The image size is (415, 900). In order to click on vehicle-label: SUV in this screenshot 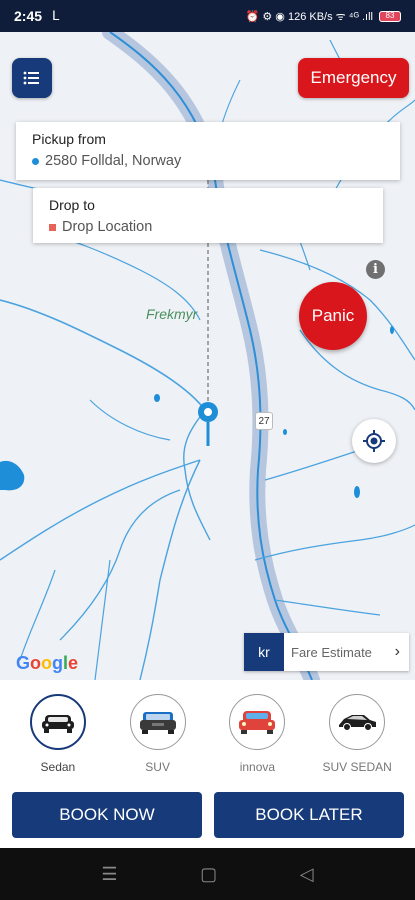, I will do `click(157, 767)`.